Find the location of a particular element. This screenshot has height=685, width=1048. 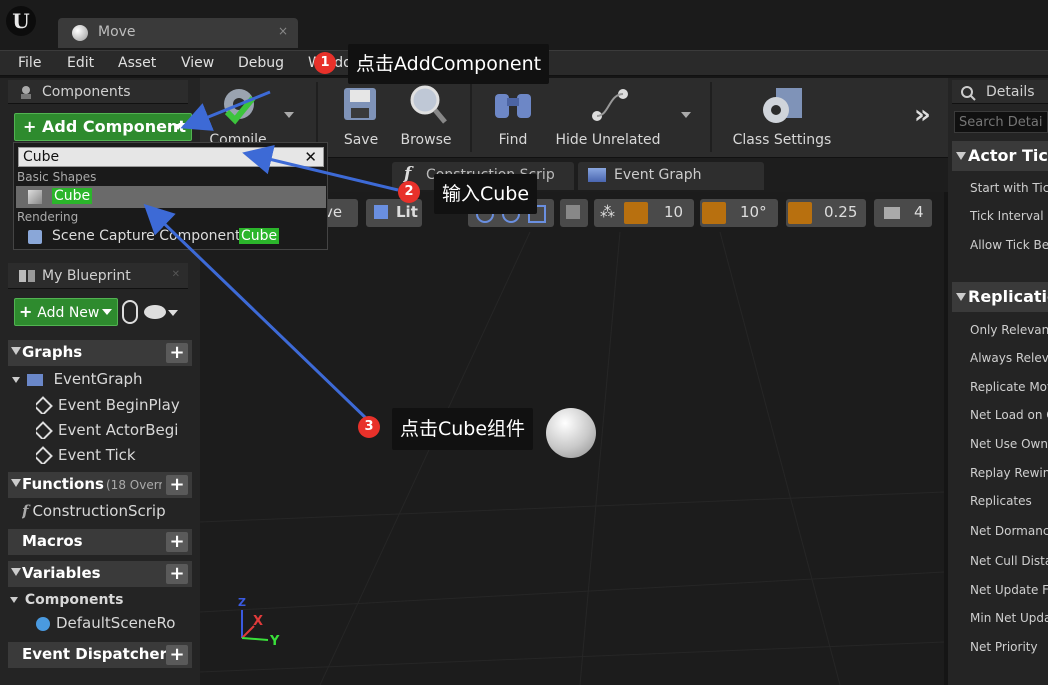

world-local-toggle is located at coordinates (574, 213).